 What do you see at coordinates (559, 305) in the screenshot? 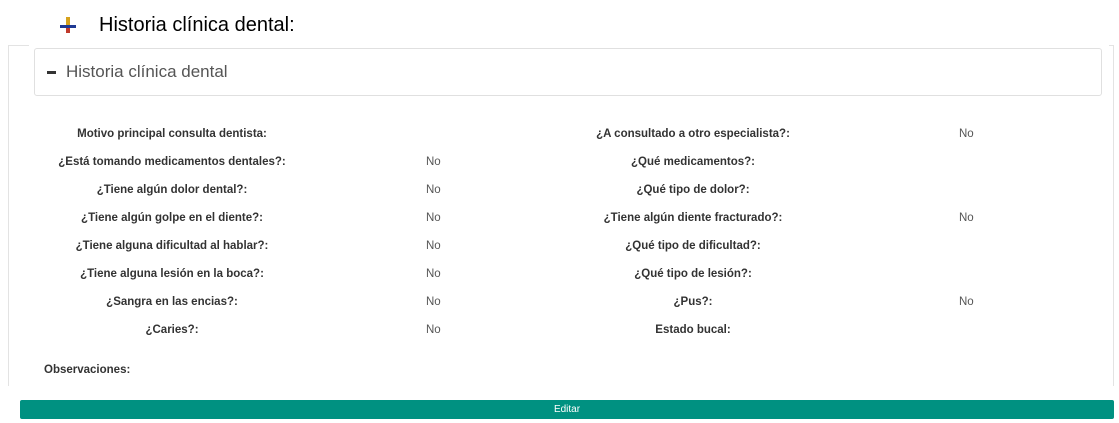
I see `field-row: ¿Sangra en las encias?: No ¿Pus?: No` at bounding box center [559, 305].